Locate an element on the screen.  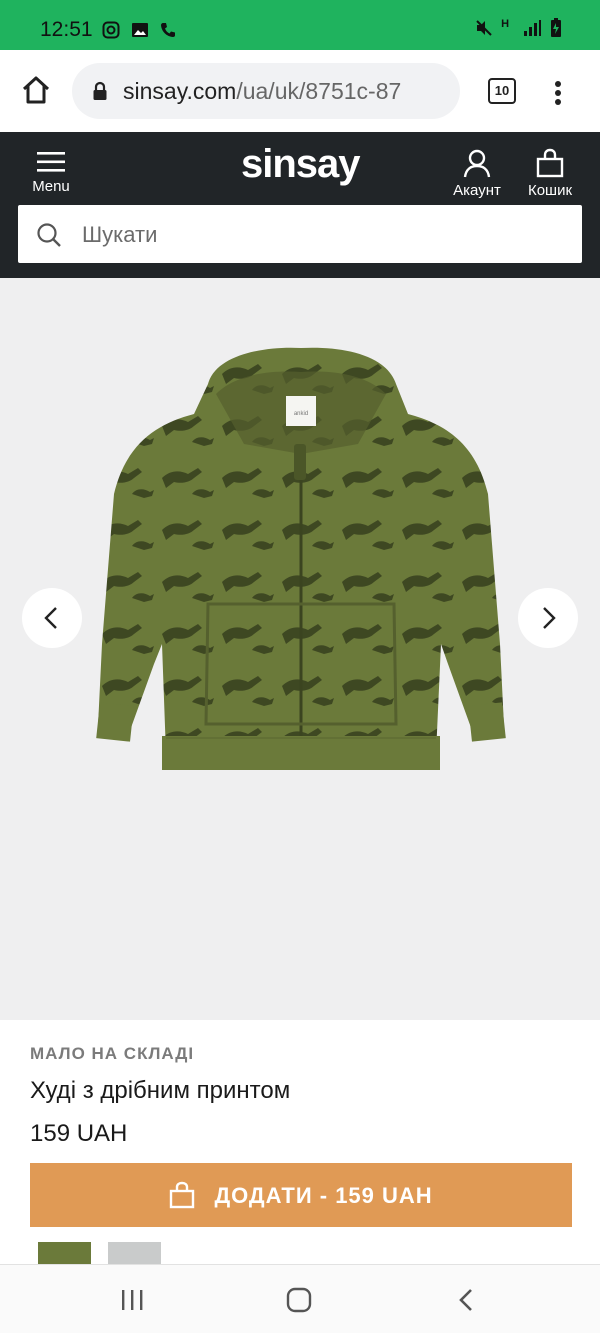
more-options-icon is located at coordinates (558, 93).